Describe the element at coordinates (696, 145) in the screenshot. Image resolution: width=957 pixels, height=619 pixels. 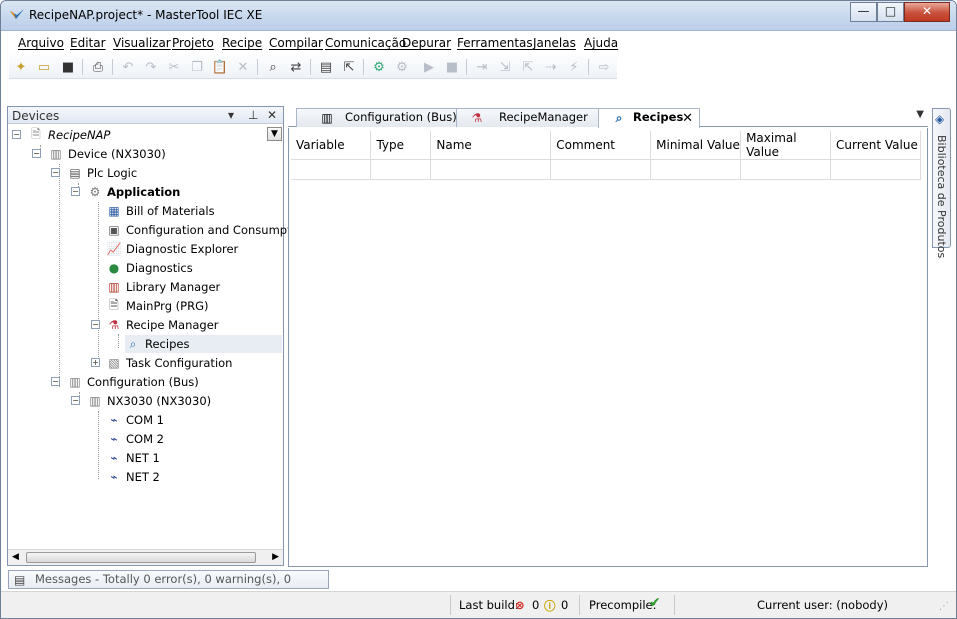
I see `column-minimal-value: Minimal Value` at that location.